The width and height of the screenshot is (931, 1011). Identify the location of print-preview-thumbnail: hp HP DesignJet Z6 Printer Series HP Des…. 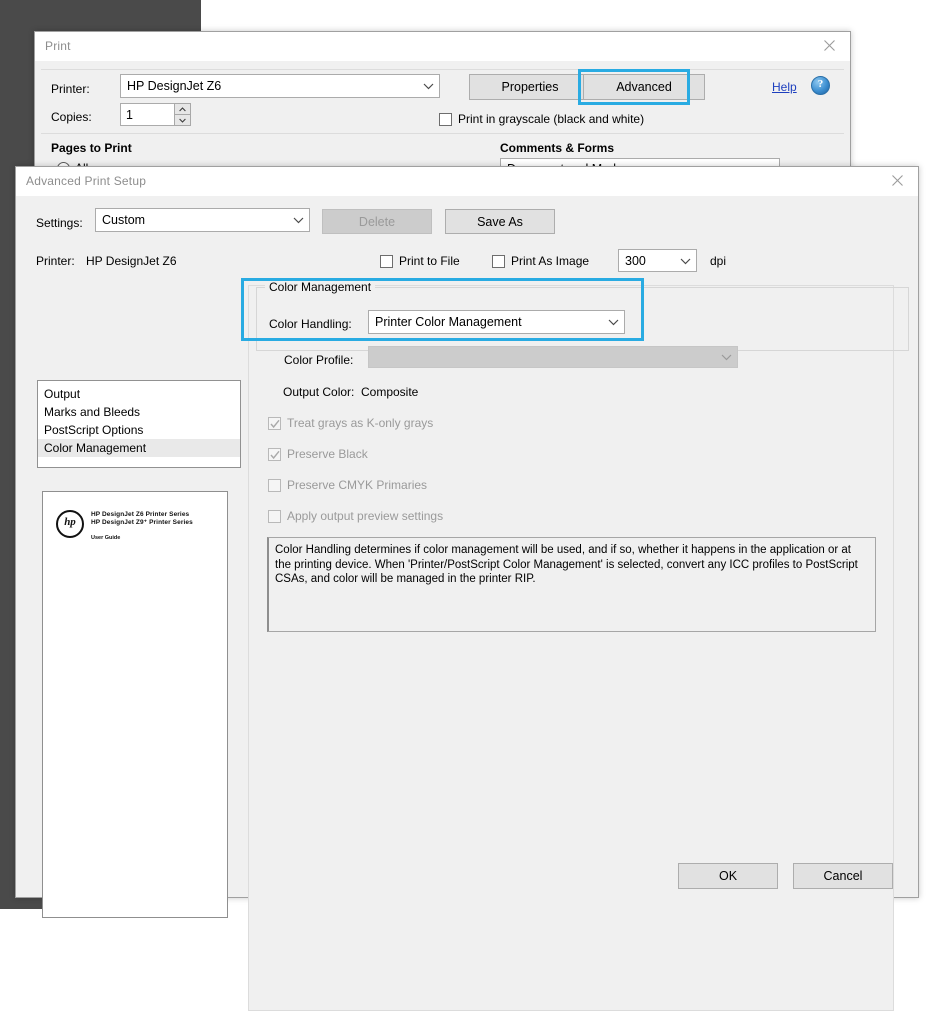
(135, 704).